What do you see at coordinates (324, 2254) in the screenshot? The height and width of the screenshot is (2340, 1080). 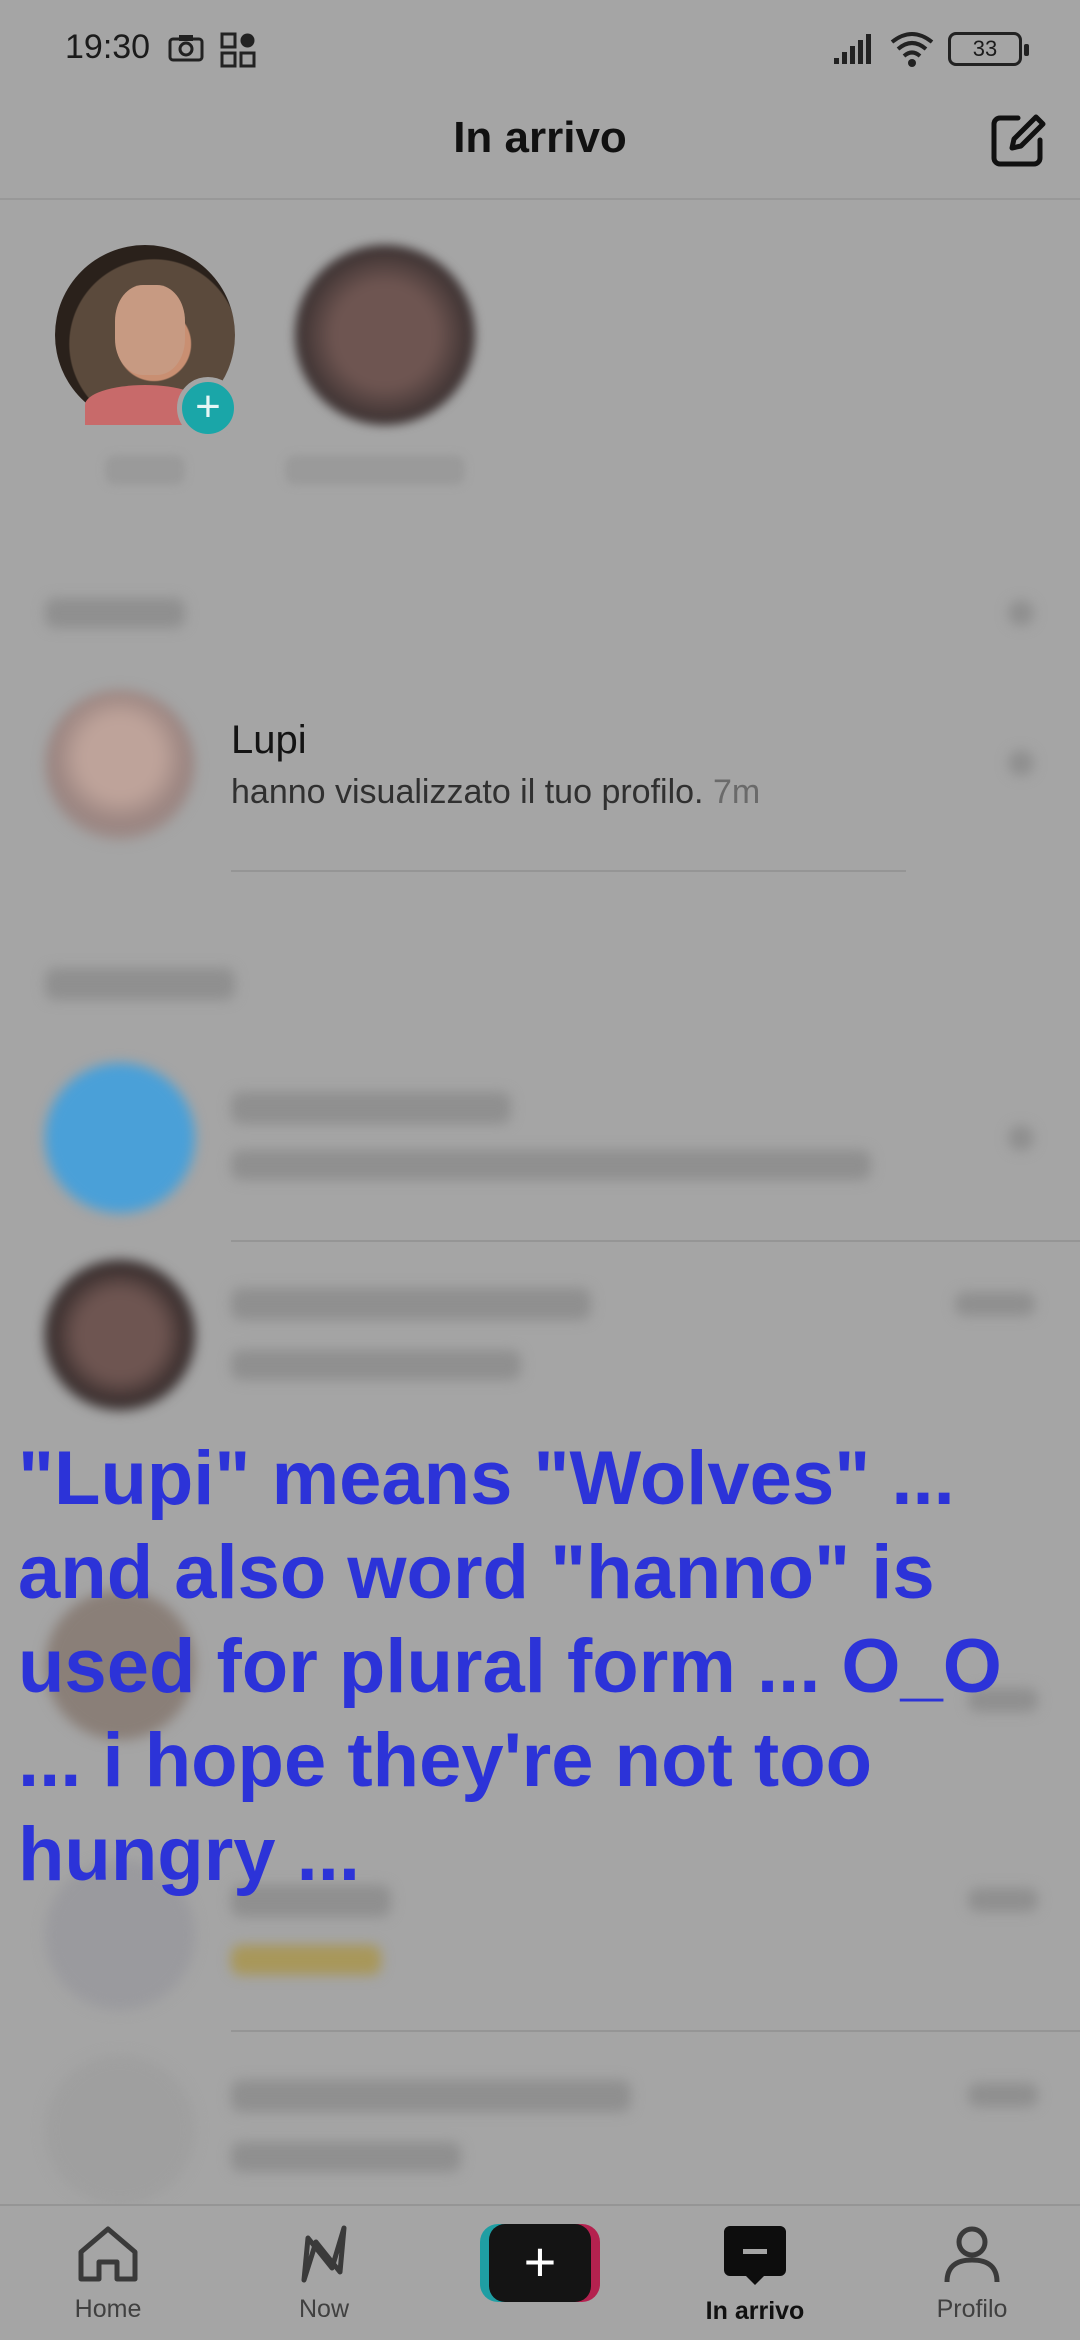 I see `now-icon` at bounding box center [324, 2254].